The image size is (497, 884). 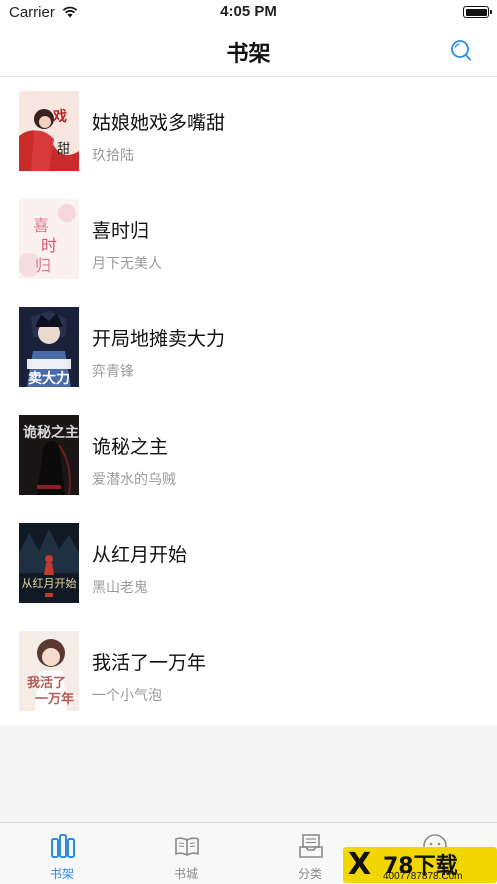 I want to click on book-title: 我活了一万年, so click(x=149, y=663).